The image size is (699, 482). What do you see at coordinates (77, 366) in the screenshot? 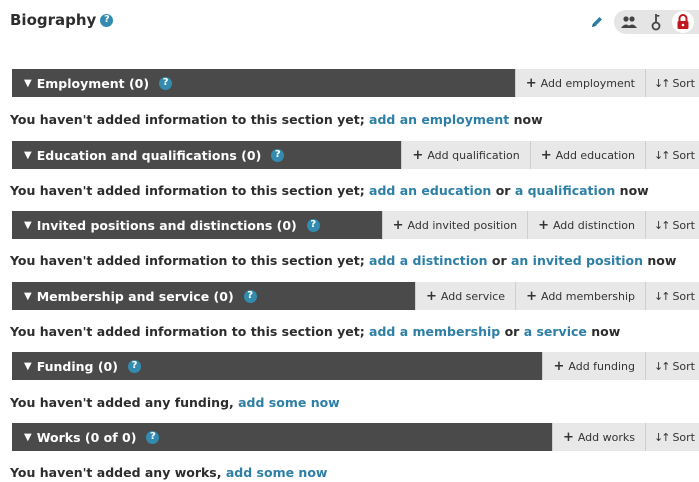
I see `section-title: Funding (0)` at bounding box center [77, 366].